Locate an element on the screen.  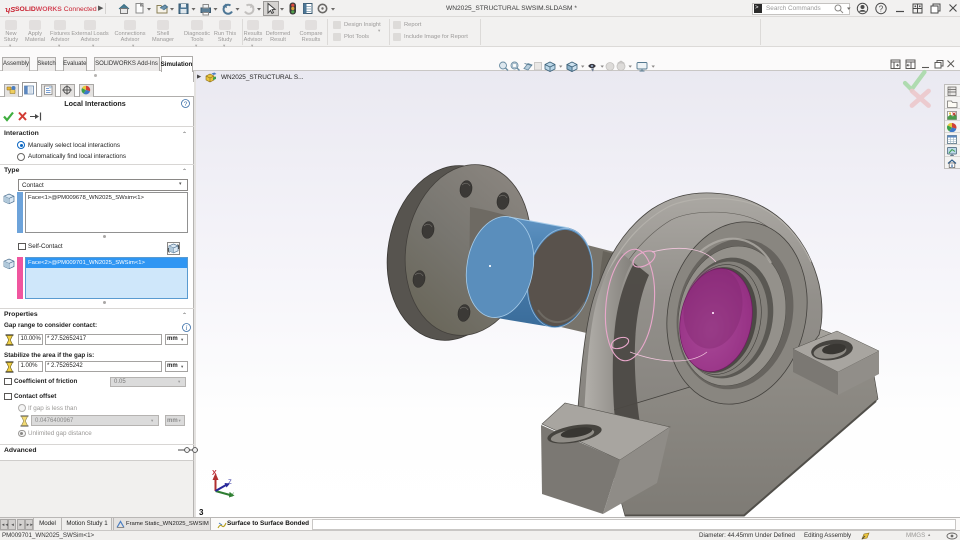
svg-text: X is located at coordinates (214, 473).